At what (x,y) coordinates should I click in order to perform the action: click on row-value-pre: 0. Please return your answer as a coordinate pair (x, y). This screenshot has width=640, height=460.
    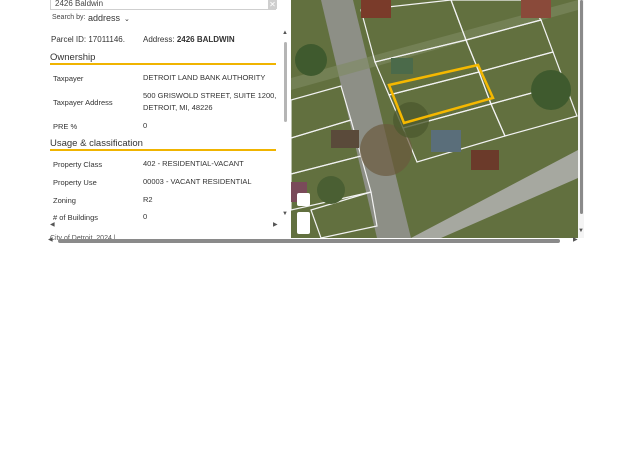
    Looking at the image, I should click on (145, 125).